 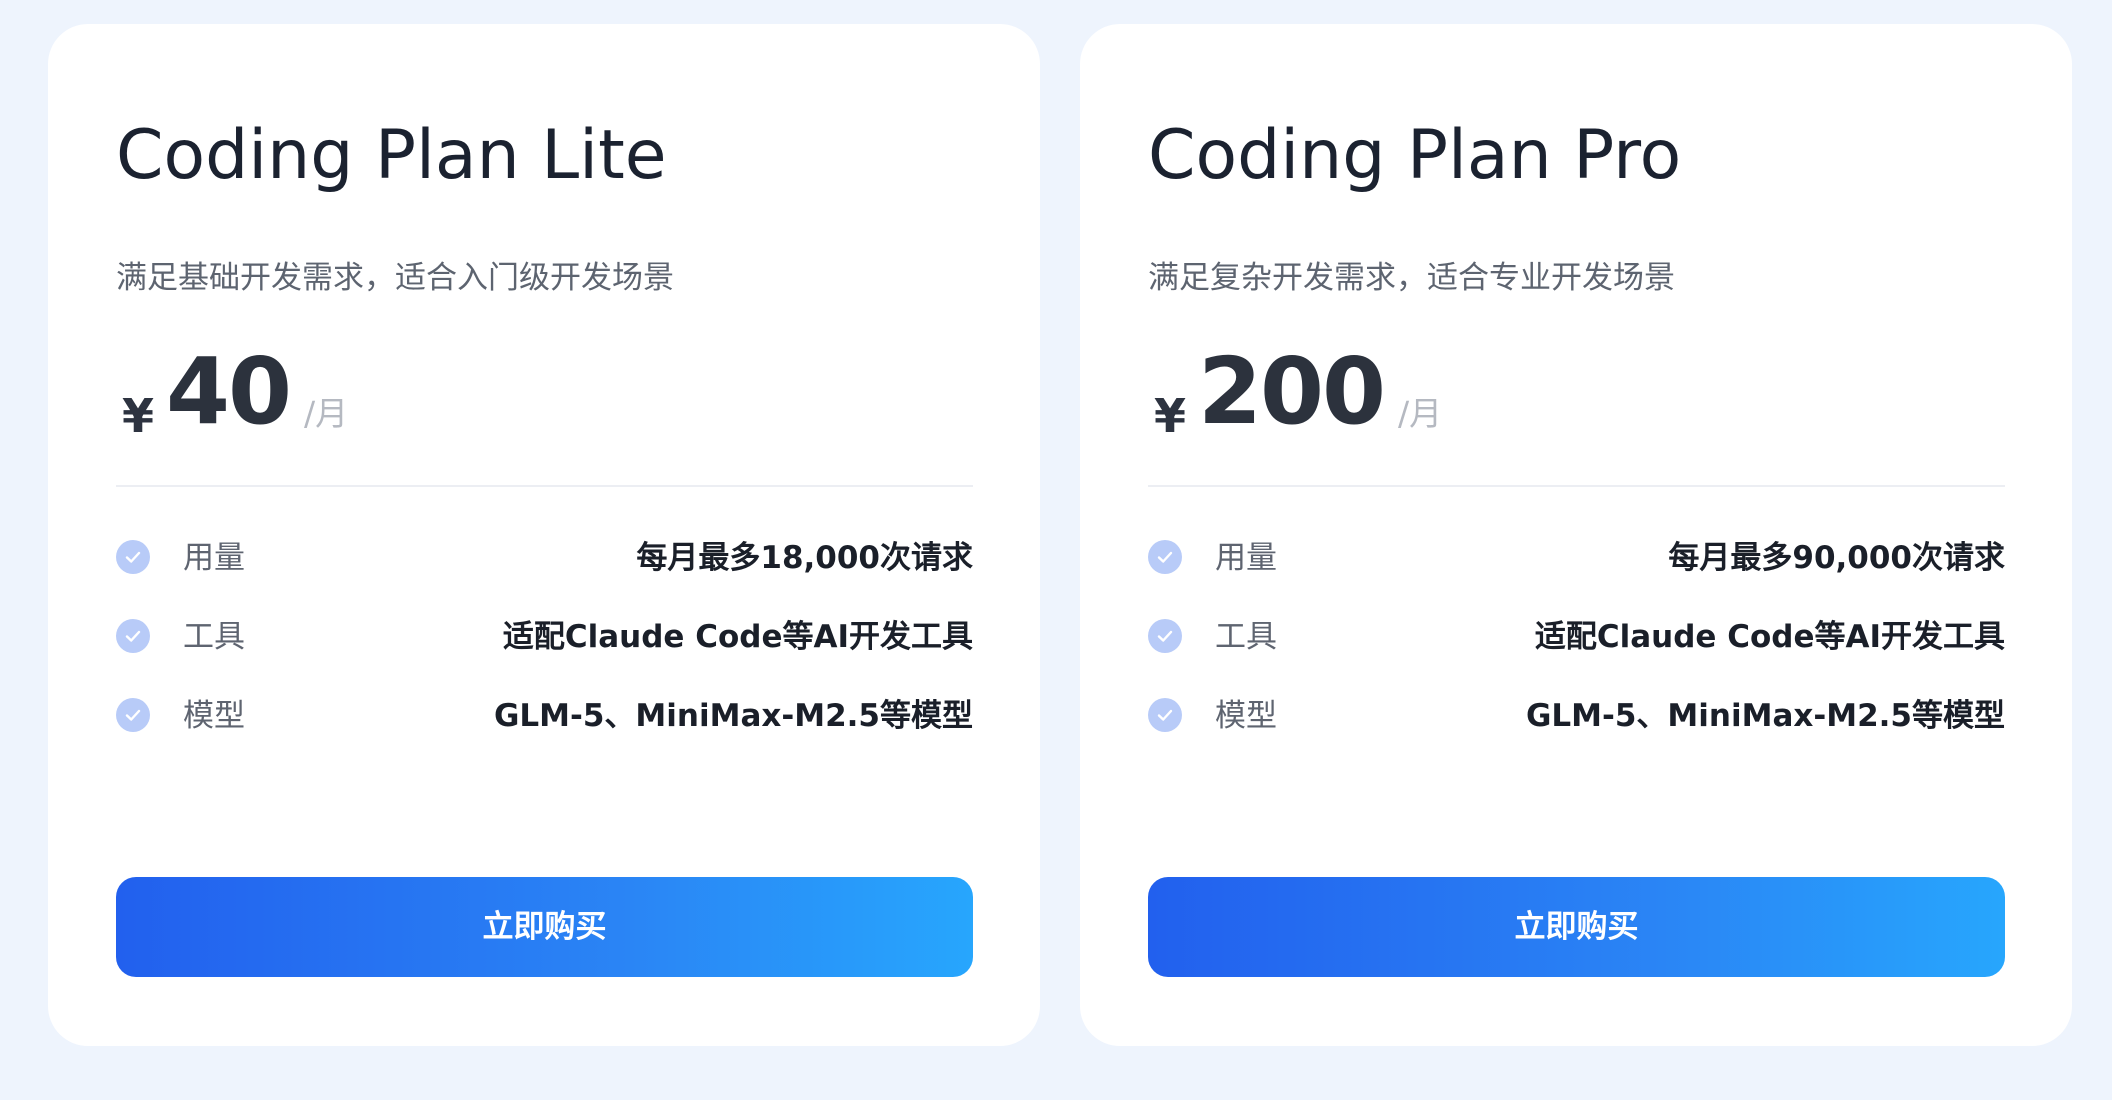 I want to click on price-amount: 40, so click(x=229, y=391).